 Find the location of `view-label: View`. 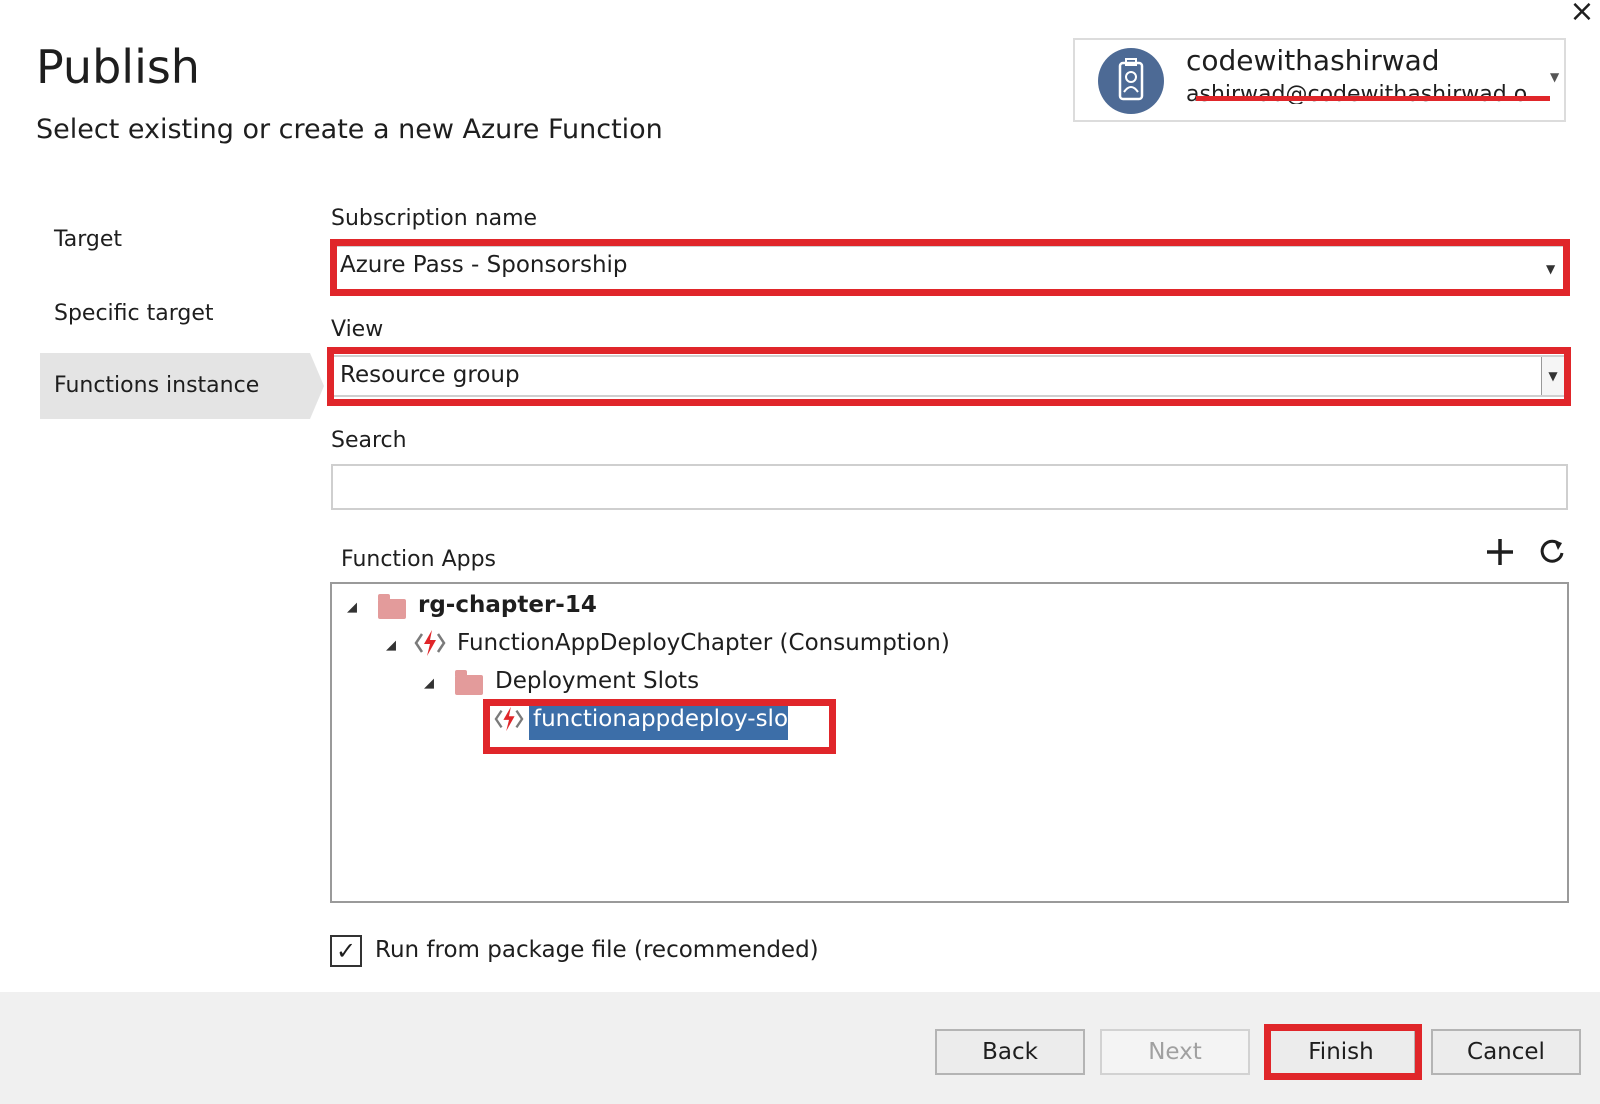

view-label: View is located at coordinates (357, 329).